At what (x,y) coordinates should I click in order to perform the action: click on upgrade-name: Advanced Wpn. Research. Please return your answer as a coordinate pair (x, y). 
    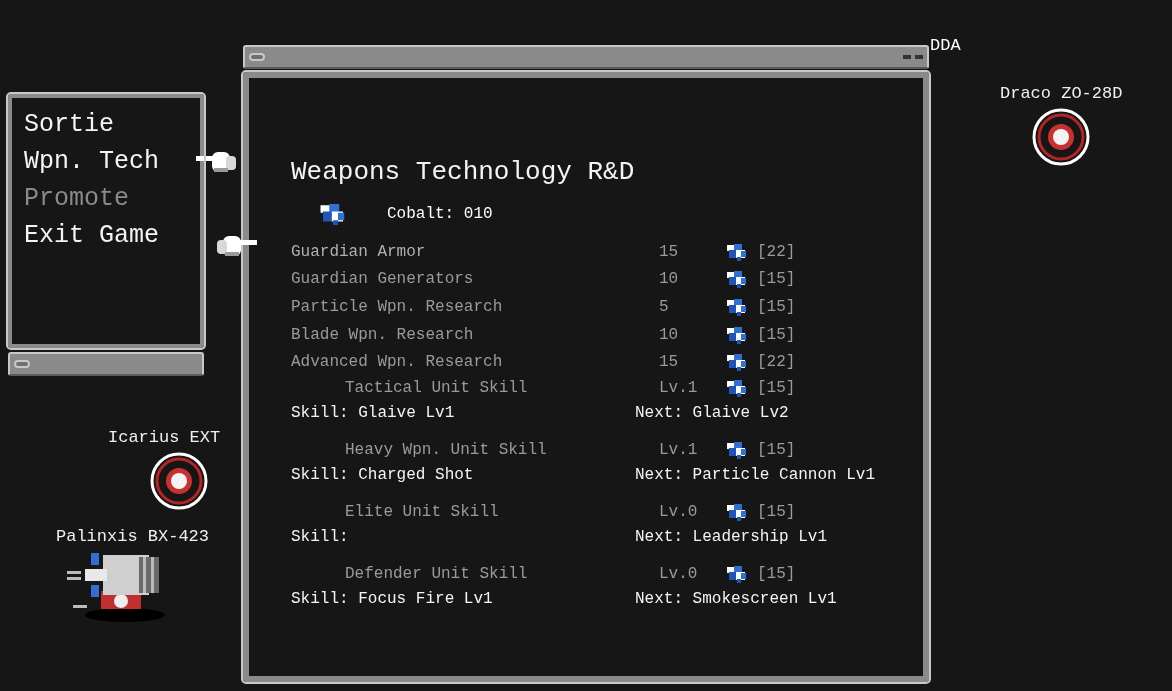
    Looking at the image, I should click on (475, 362).